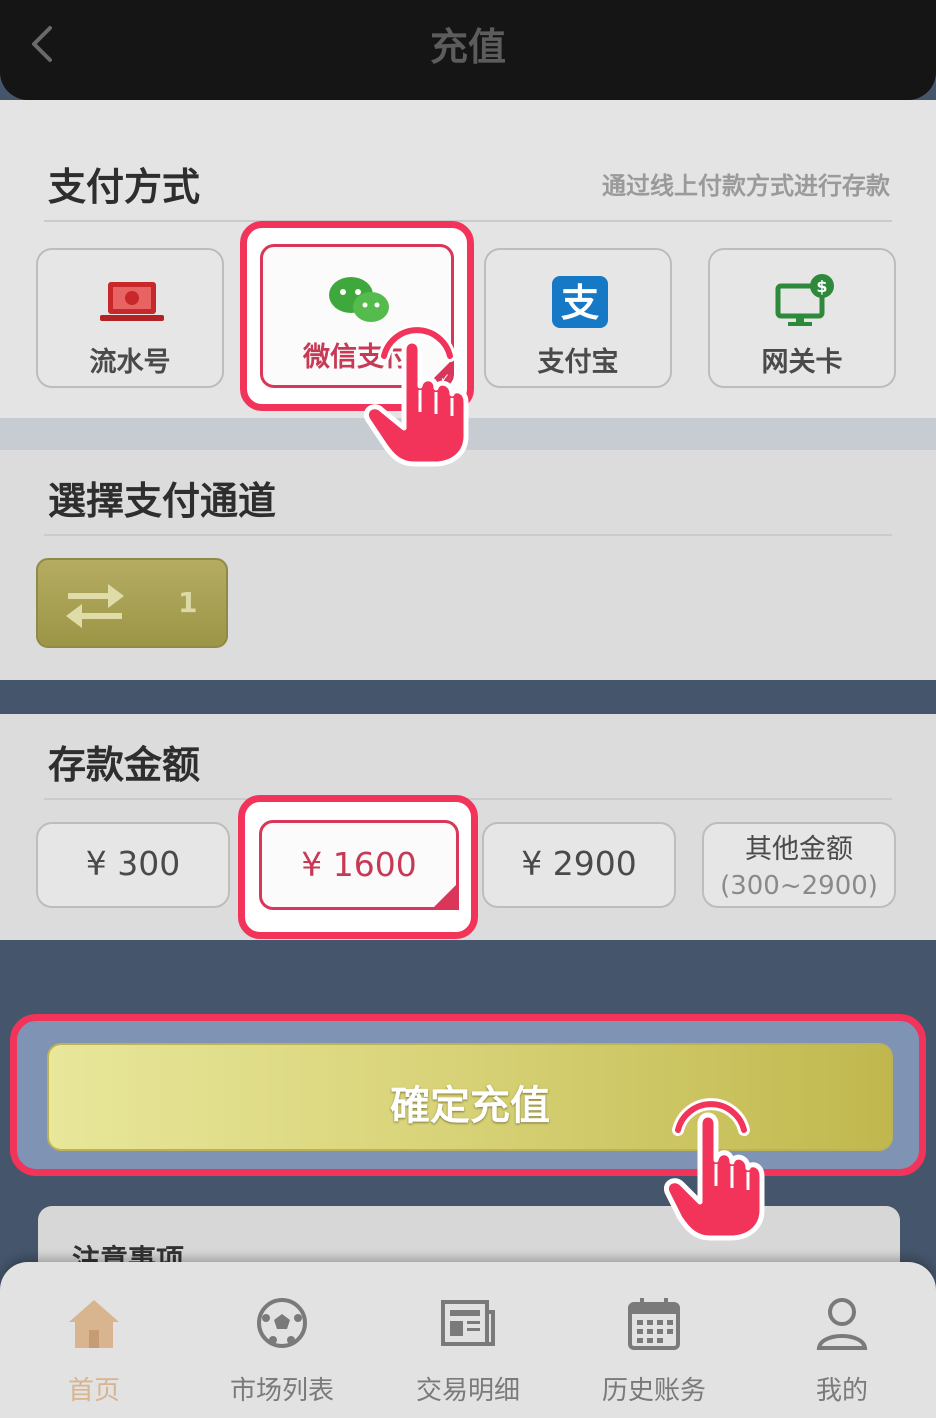  What do you see at coordinates (746, 186) in the screenshot?
I see `payment-method-hint: 通过线上付款方式进行存款` at bounding box center [746, 186].